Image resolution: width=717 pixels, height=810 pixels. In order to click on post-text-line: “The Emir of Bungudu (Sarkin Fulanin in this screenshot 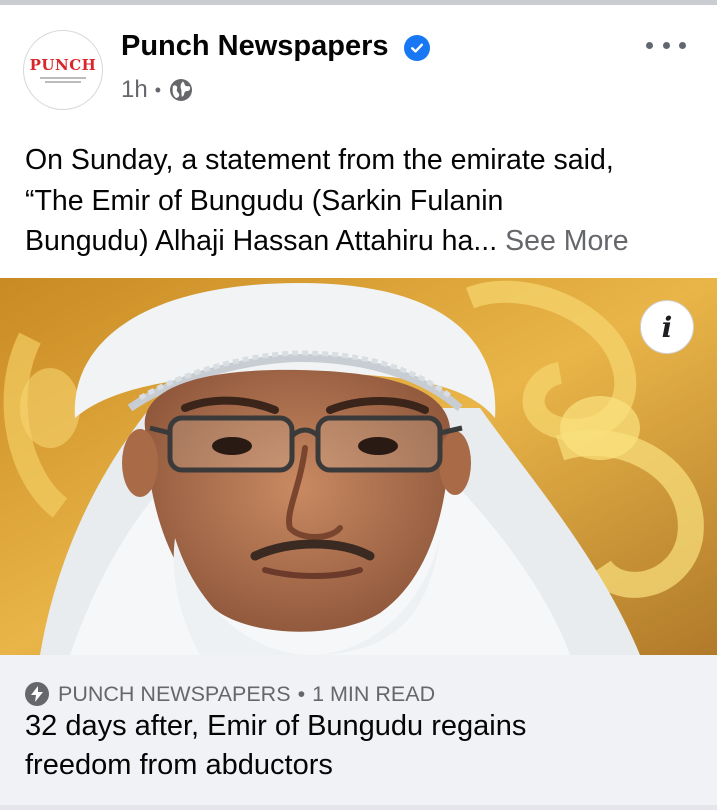, I will do `click(264, 200)`.